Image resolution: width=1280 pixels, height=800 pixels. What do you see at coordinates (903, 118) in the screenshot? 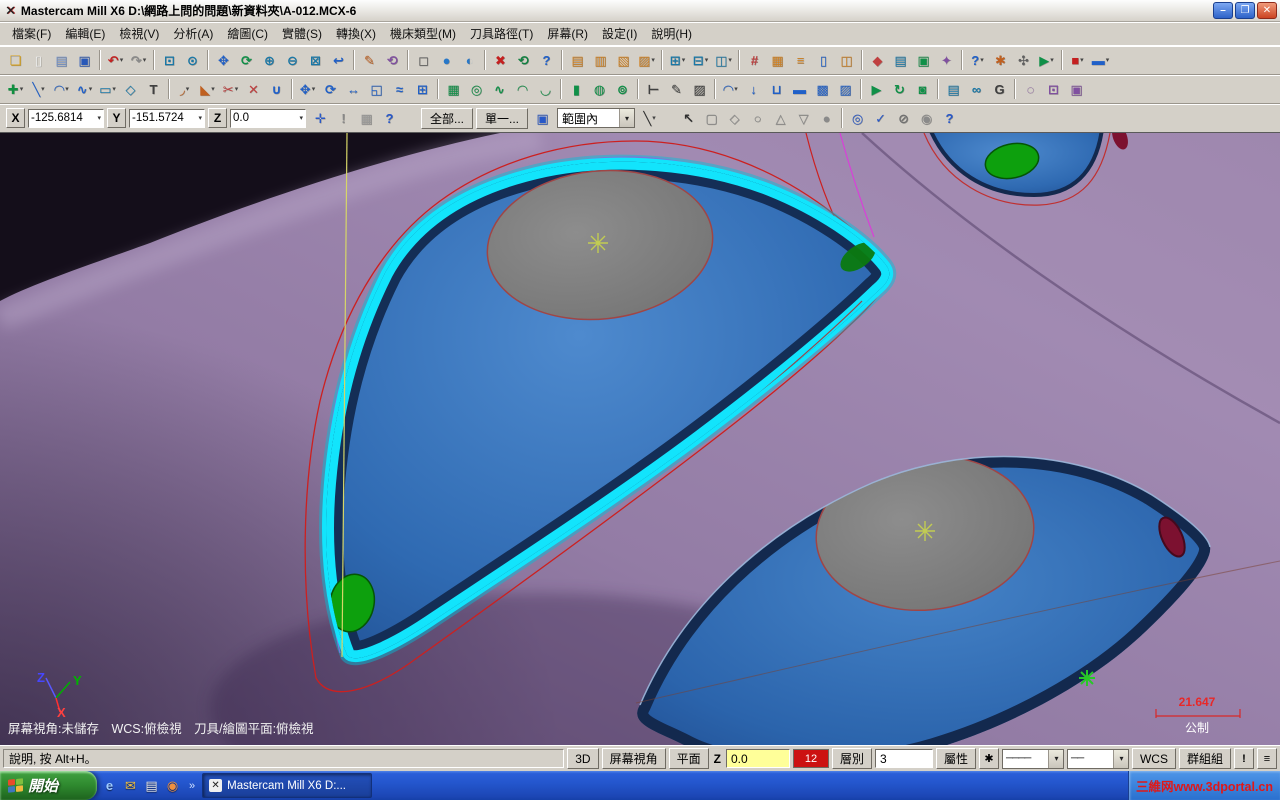
I see `clear-selection-icon: ⊘` at bounding box center [903, 118].